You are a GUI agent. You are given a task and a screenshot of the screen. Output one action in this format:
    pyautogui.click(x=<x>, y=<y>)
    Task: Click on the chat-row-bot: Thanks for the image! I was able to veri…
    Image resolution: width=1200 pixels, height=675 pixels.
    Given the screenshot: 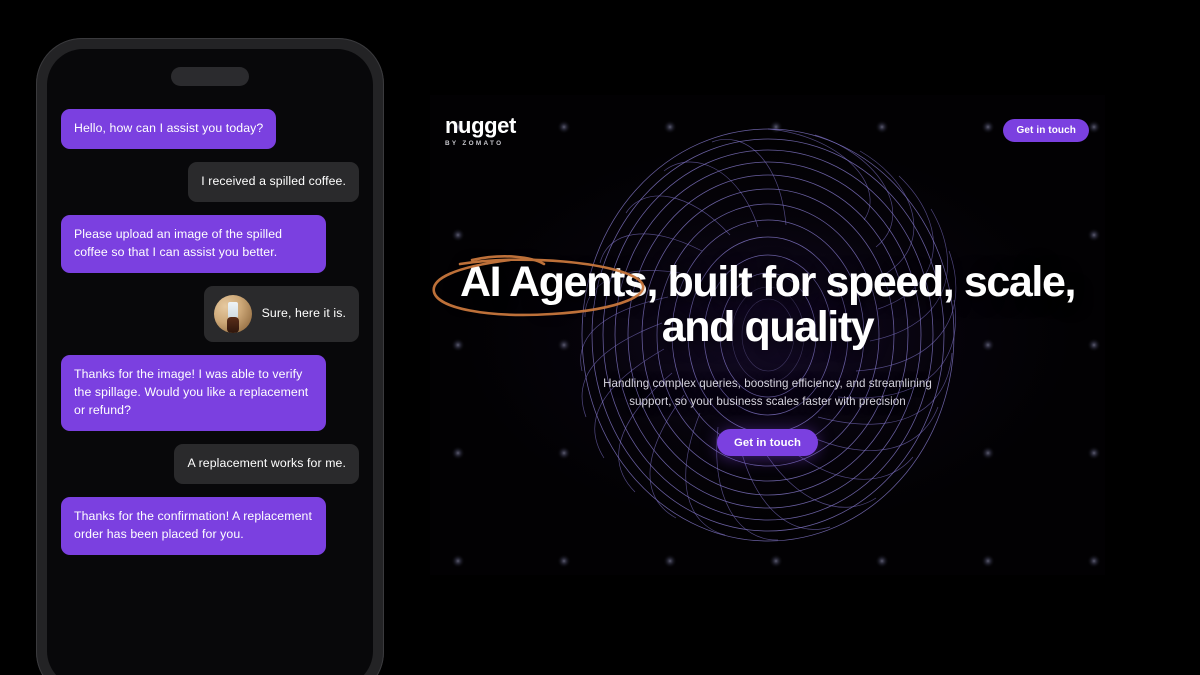 What is the action you would take?
    pyautogui.click(x=210, y=392)
    